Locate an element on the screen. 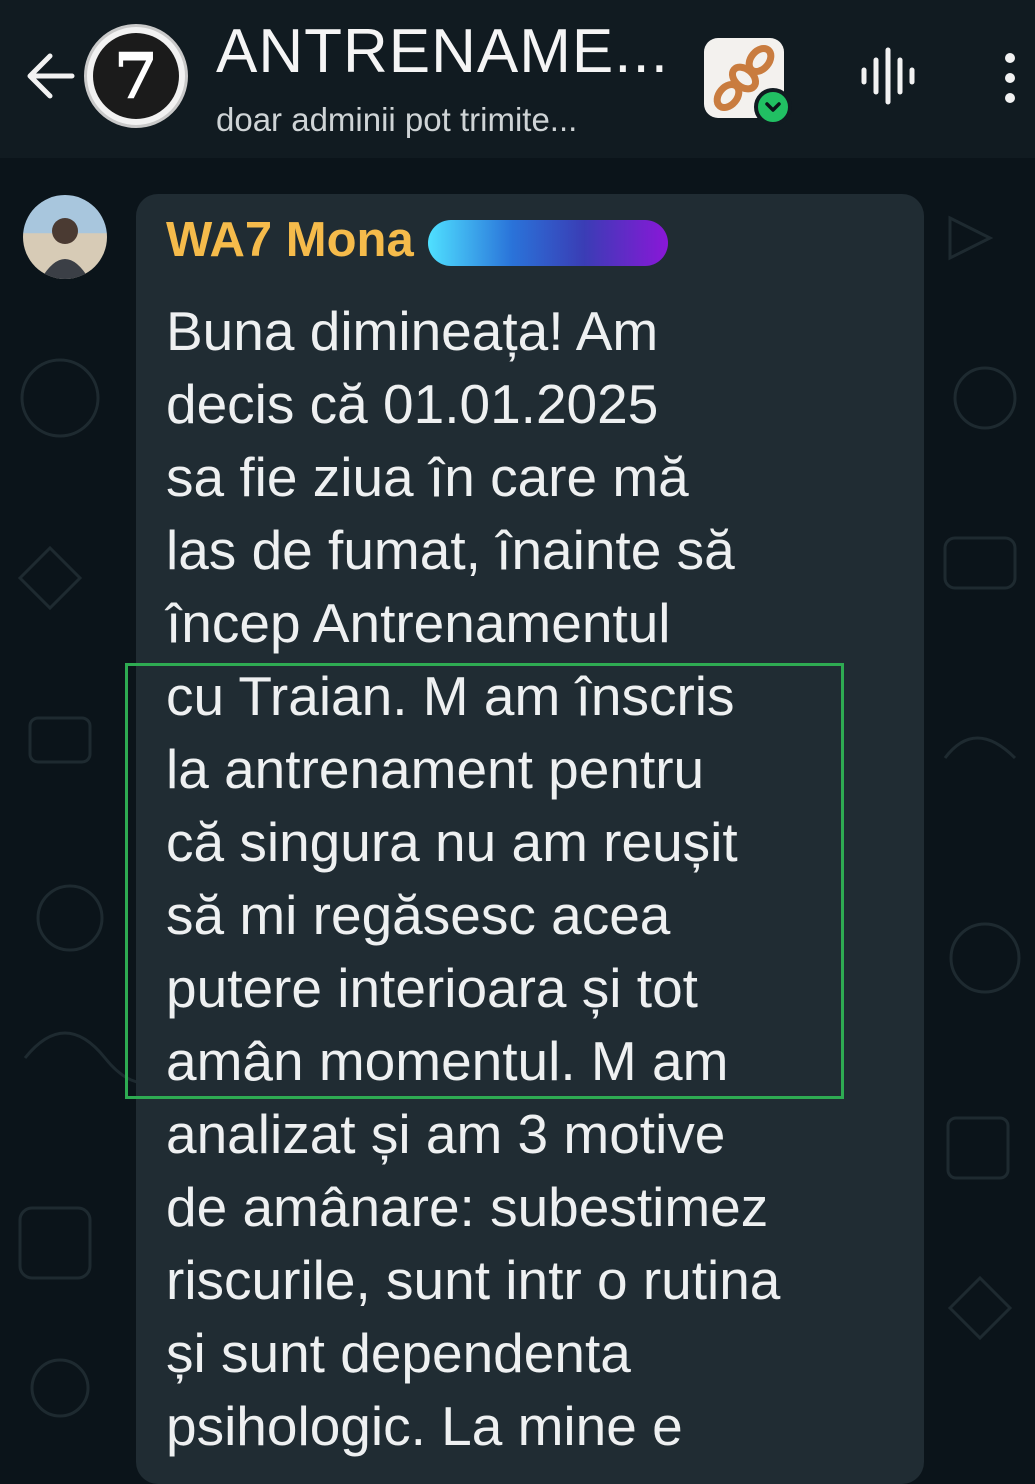 This screenshot has height=1484, width=1035. message-text-line: și sunt dependenta is located at coordinates (398, 1353).